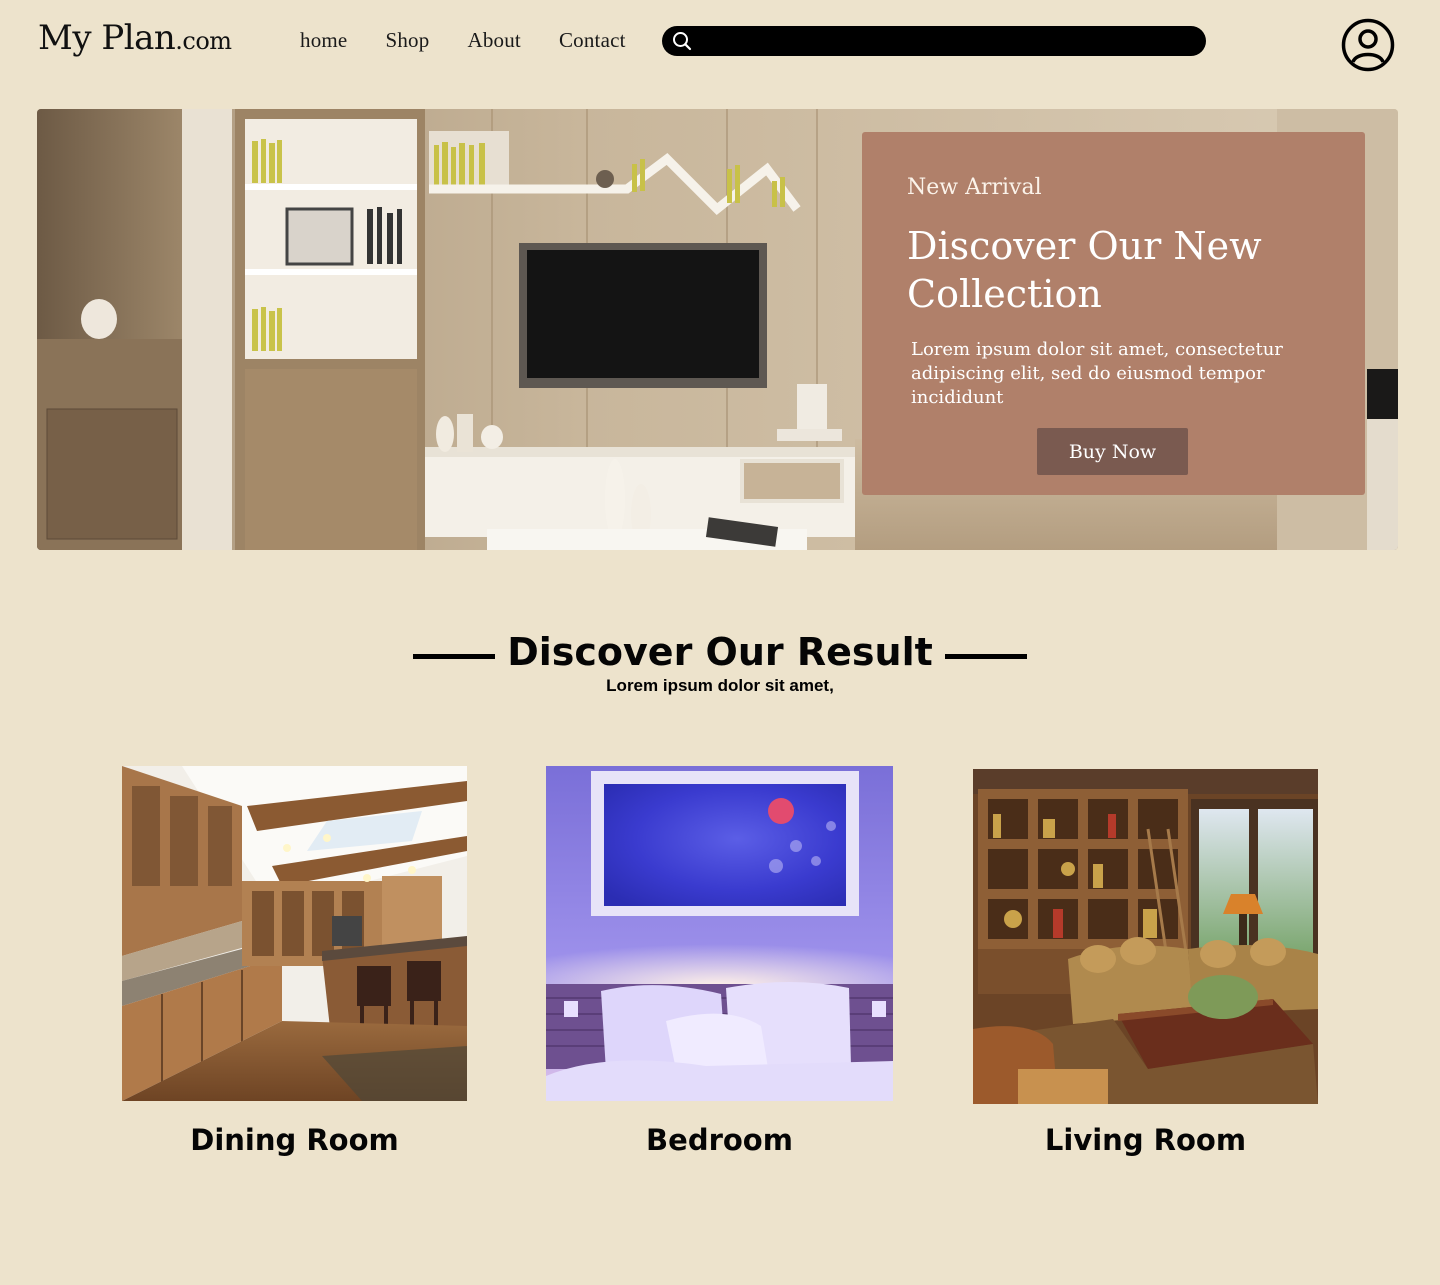  I want to click on site-logo: My Plan.com, so click(135, 38).